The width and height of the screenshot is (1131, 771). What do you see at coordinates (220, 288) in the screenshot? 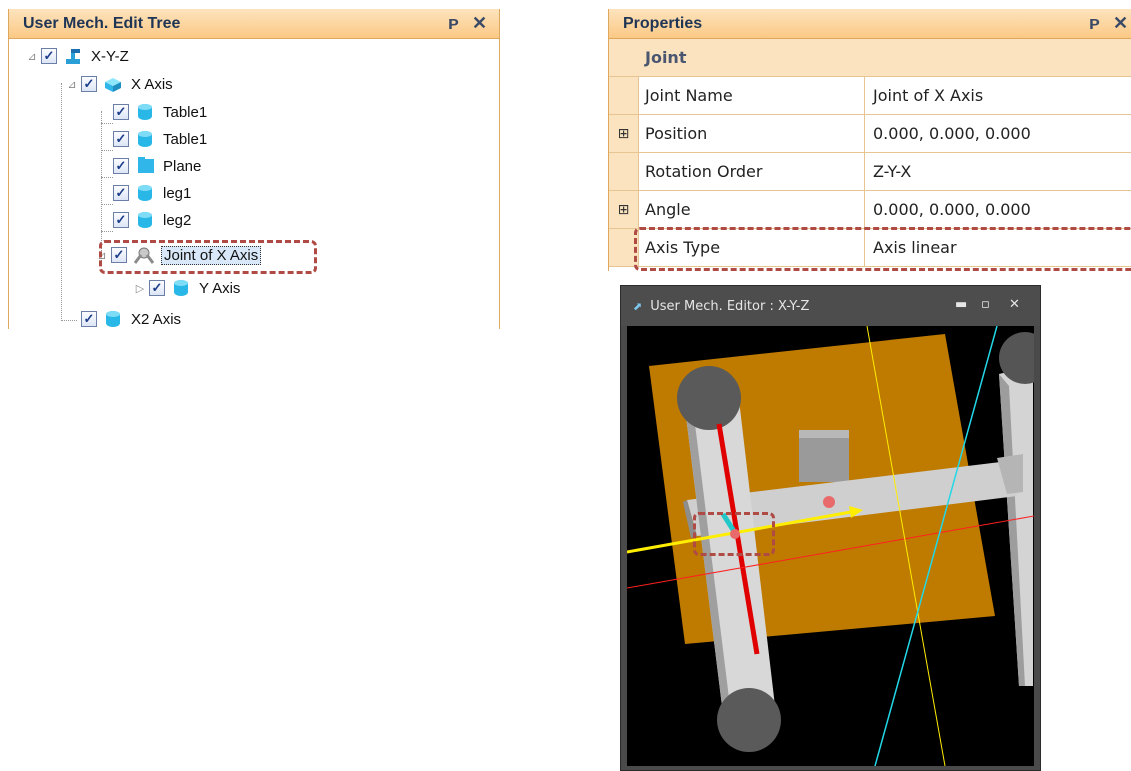
I see `tree-node-label: Y Axis` at bounding box center [220, 288].